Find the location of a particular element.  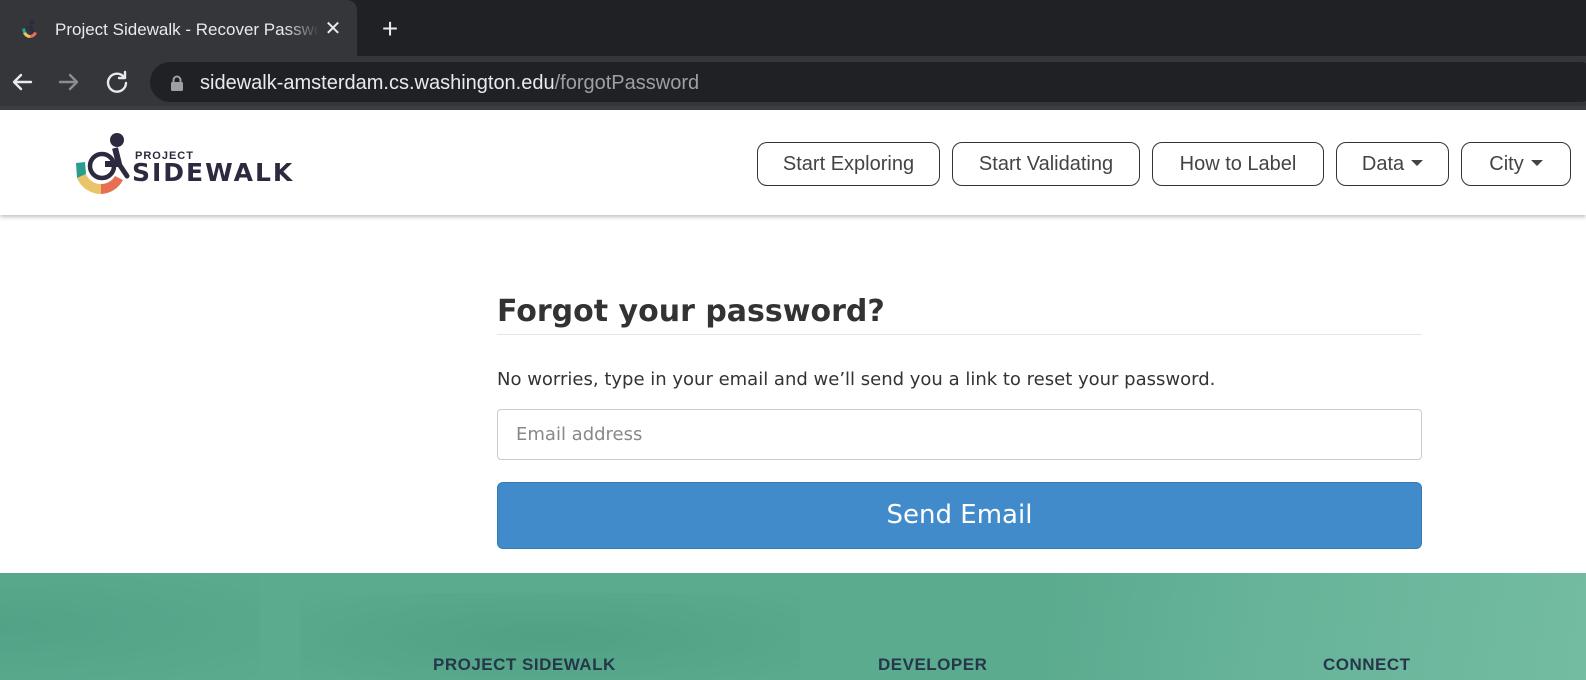

city-dropdown-label: City is located at coordinates (1506, 164).